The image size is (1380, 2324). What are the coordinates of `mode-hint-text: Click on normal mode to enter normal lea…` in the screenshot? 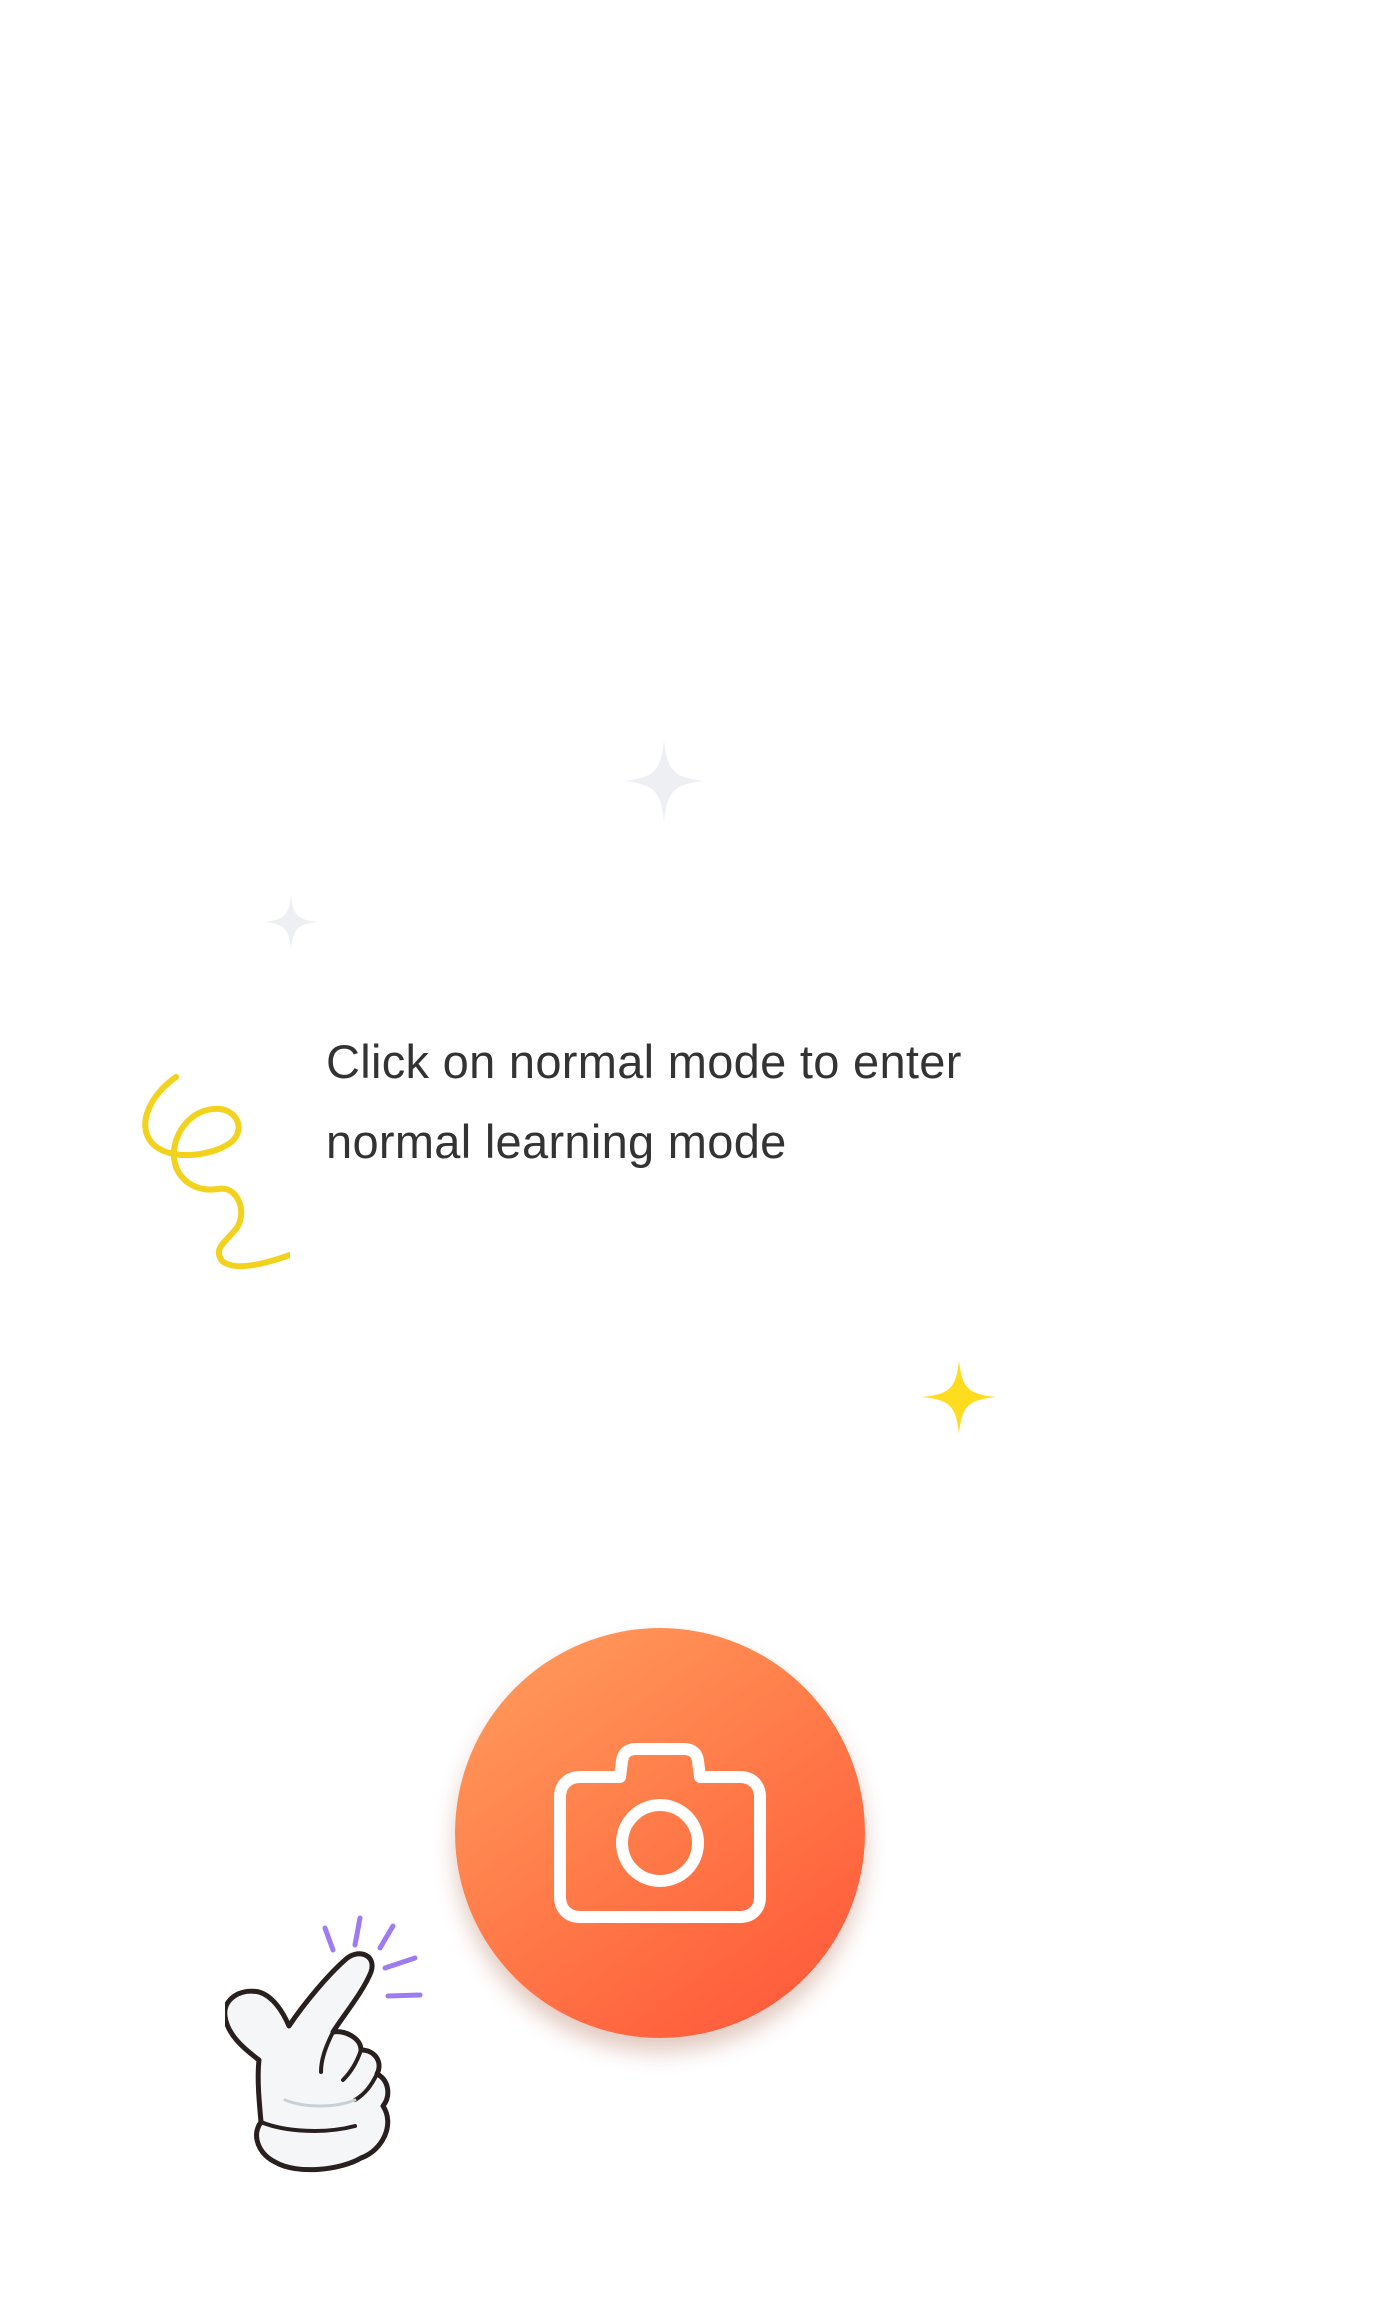 It's located at (706, 1102).